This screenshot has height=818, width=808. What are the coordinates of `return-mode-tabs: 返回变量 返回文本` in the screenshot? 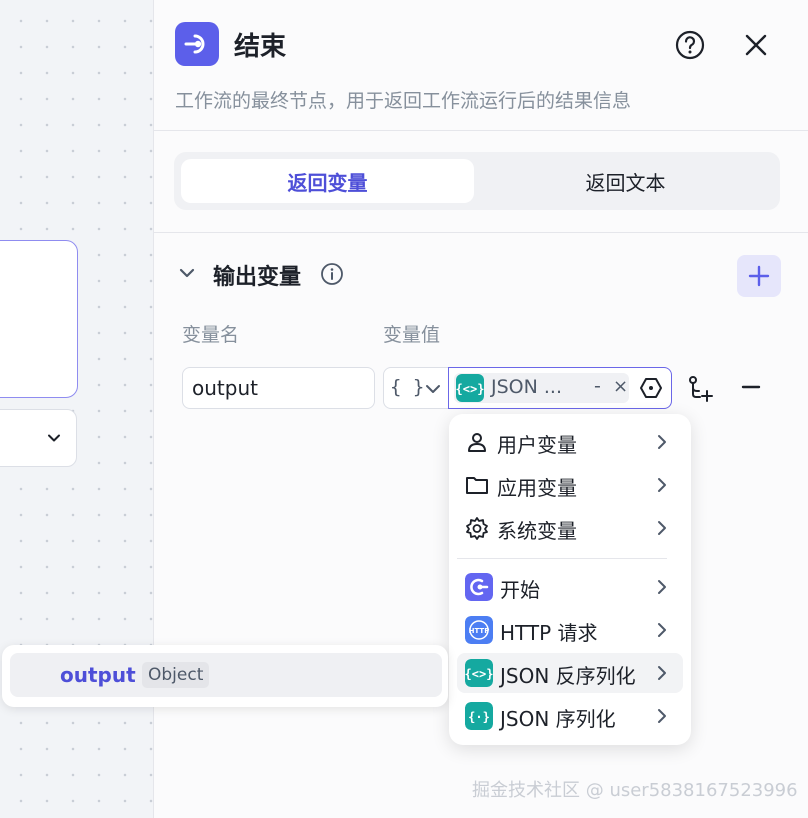 It's located at (477, 181).